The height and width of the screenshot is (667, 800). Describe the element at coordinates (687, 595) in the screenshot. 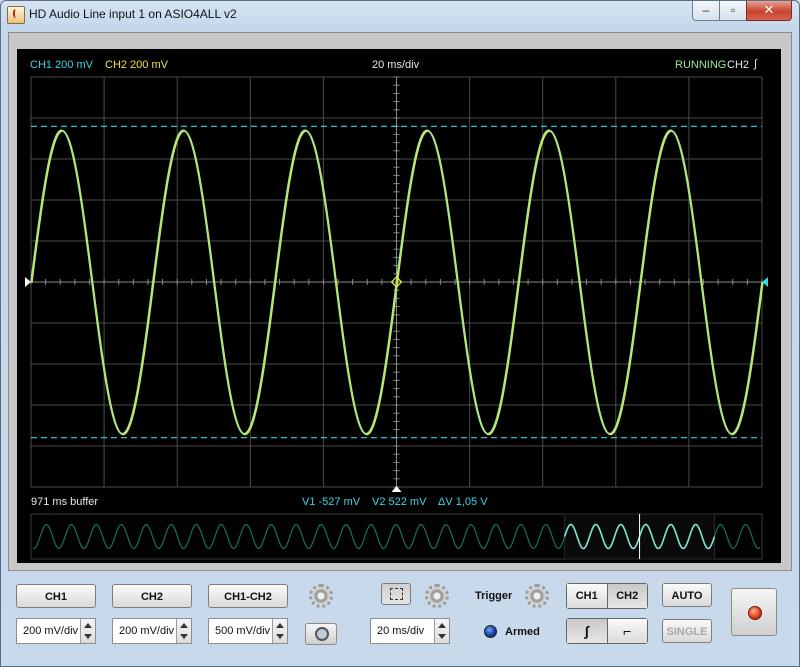

I see `auto-button: AUTO` at that location.